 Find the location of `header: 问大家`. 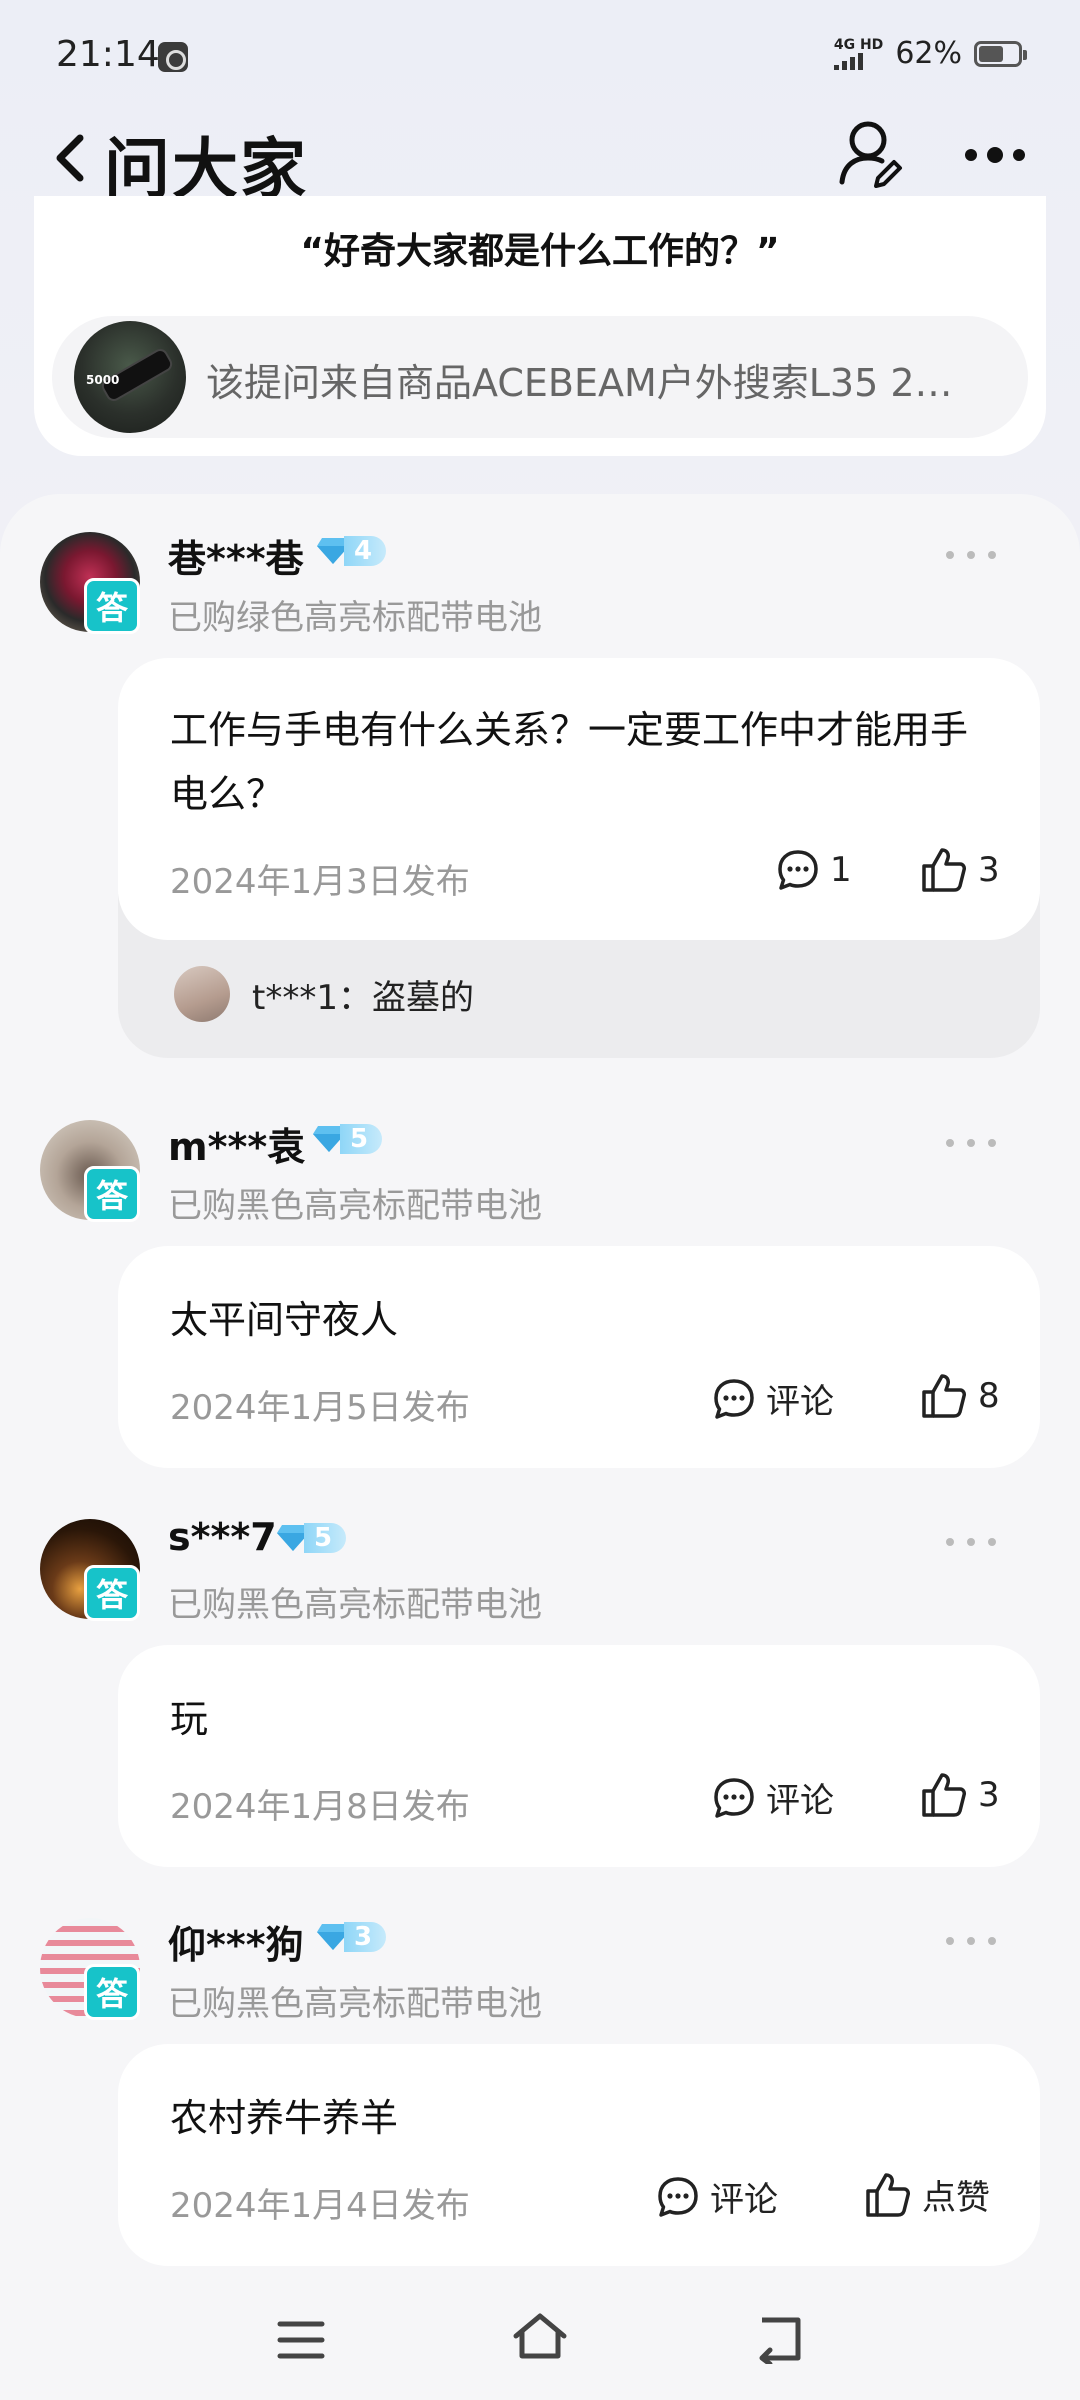

header: 问大家 is located at coordinates (540, 159).